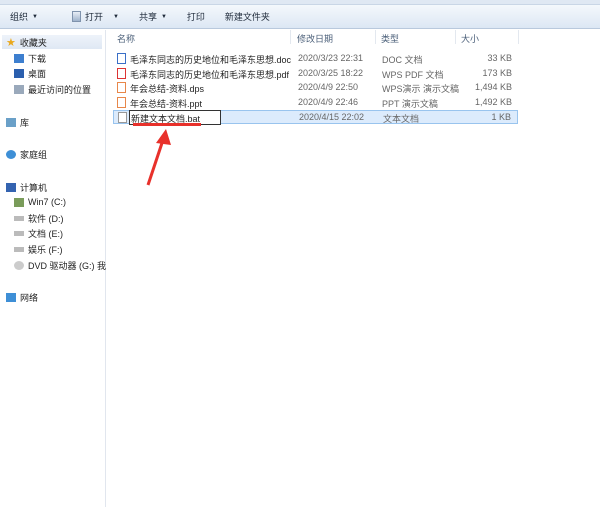  What do you see at coordinates (29, 297) in the screenshot?
I see `label: 网络` at bounding box center [29, 297].